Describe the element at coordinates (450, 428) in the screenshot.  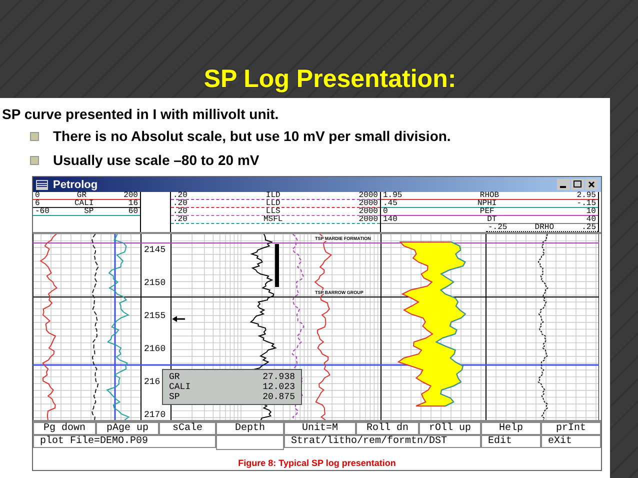
I see `menu-button: rOll up` at that location.